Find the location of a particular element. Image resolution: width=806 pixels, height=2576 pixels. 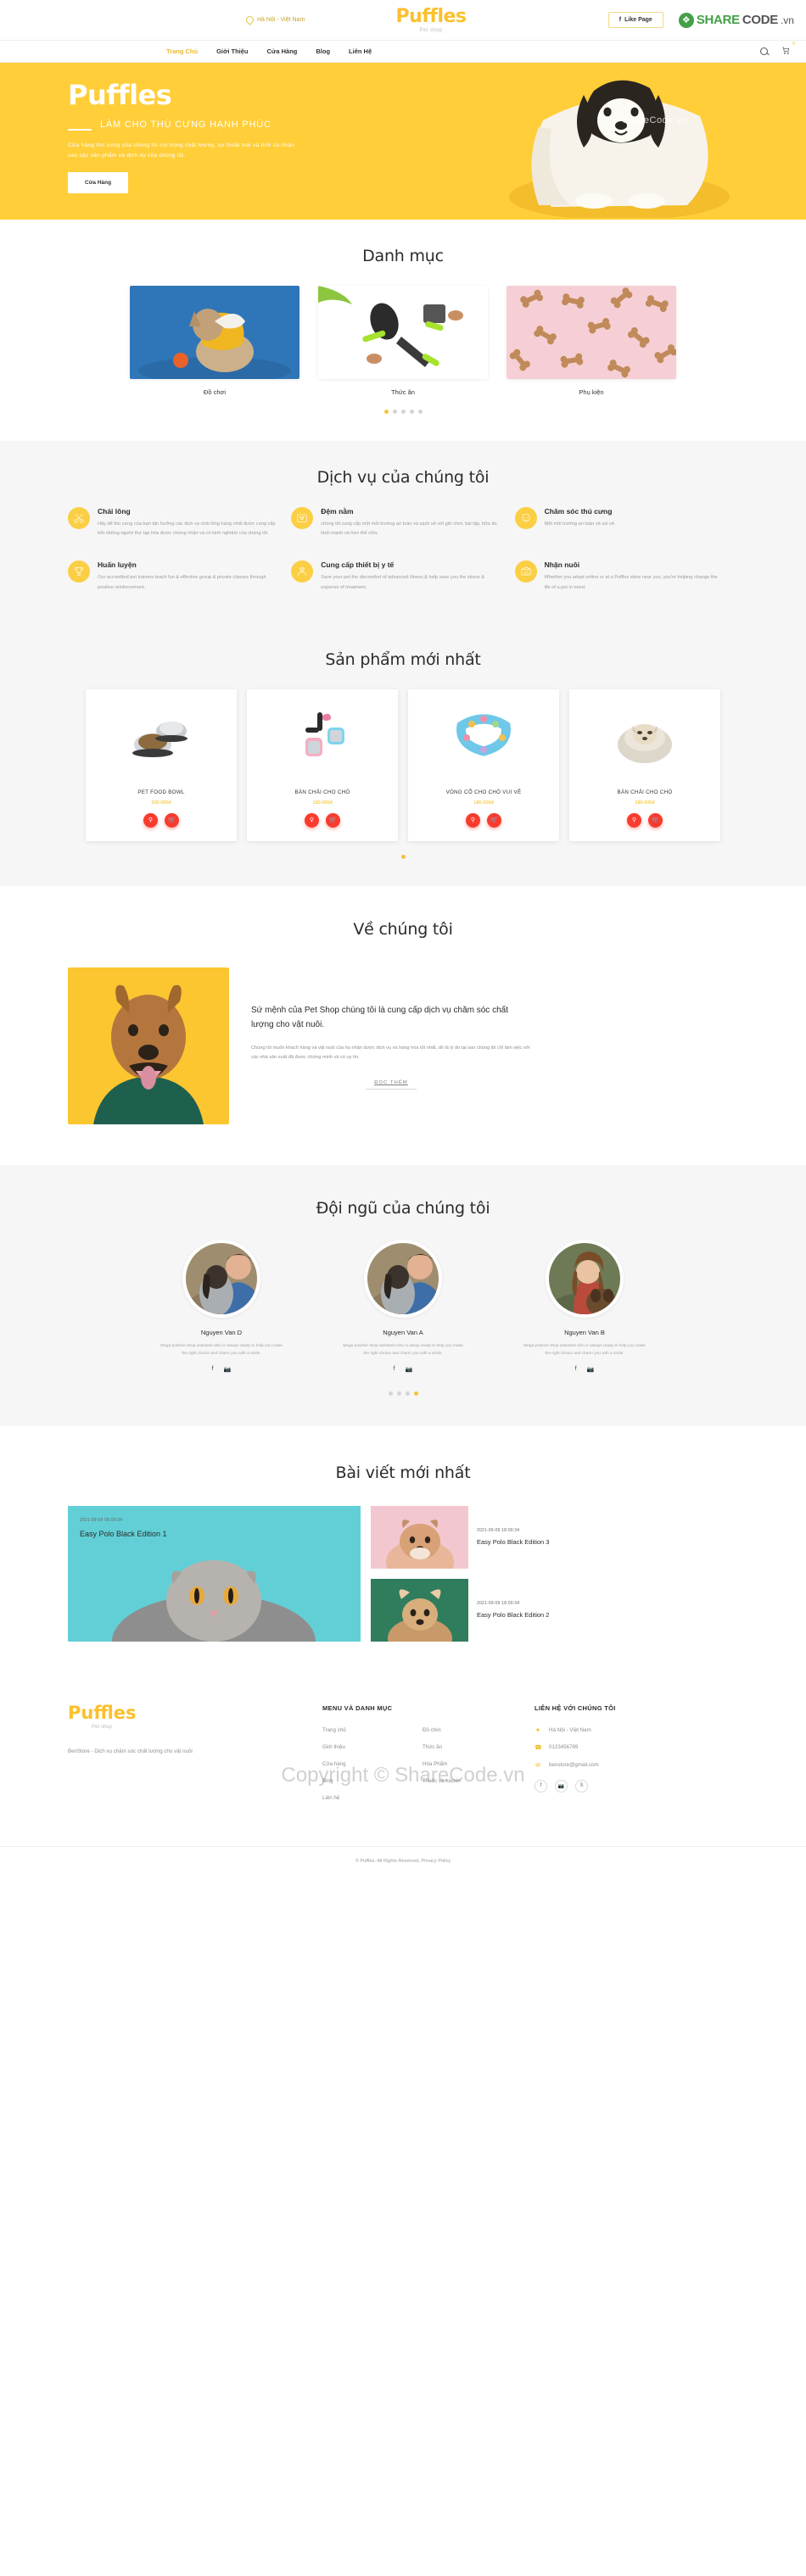

nav-item-trang-chu: Trang Chủ is located at coordinates (182, 51).